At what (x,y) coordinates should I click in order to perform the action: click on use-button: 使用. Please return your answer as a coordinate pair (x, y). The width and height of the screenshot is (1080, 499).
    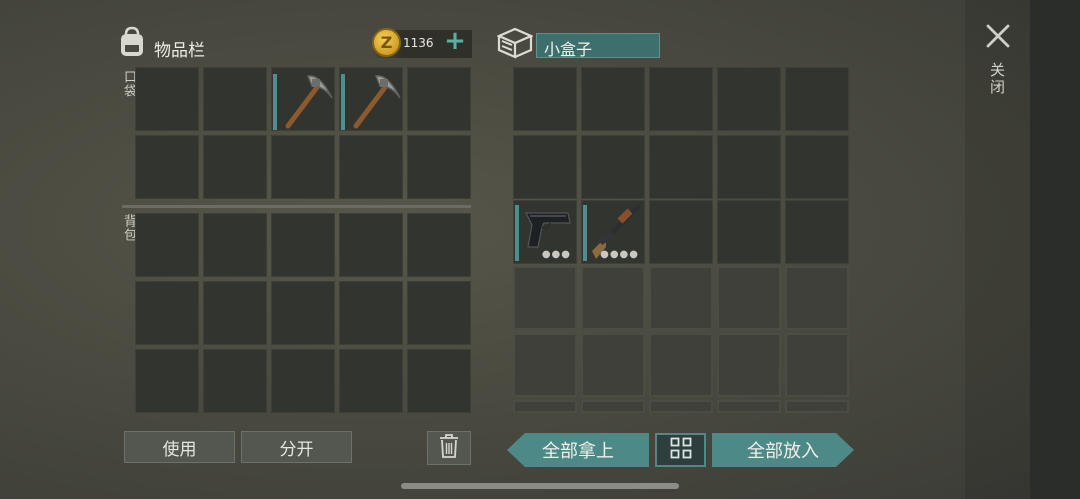
    Looking at the image, I should click on (179, 447).